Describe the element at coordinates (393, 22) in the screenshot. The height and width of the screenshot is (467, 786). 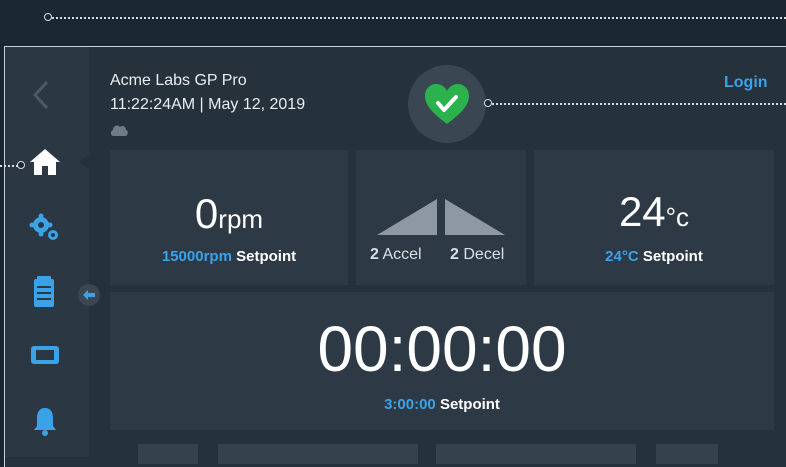
I see `top-band` at that location.